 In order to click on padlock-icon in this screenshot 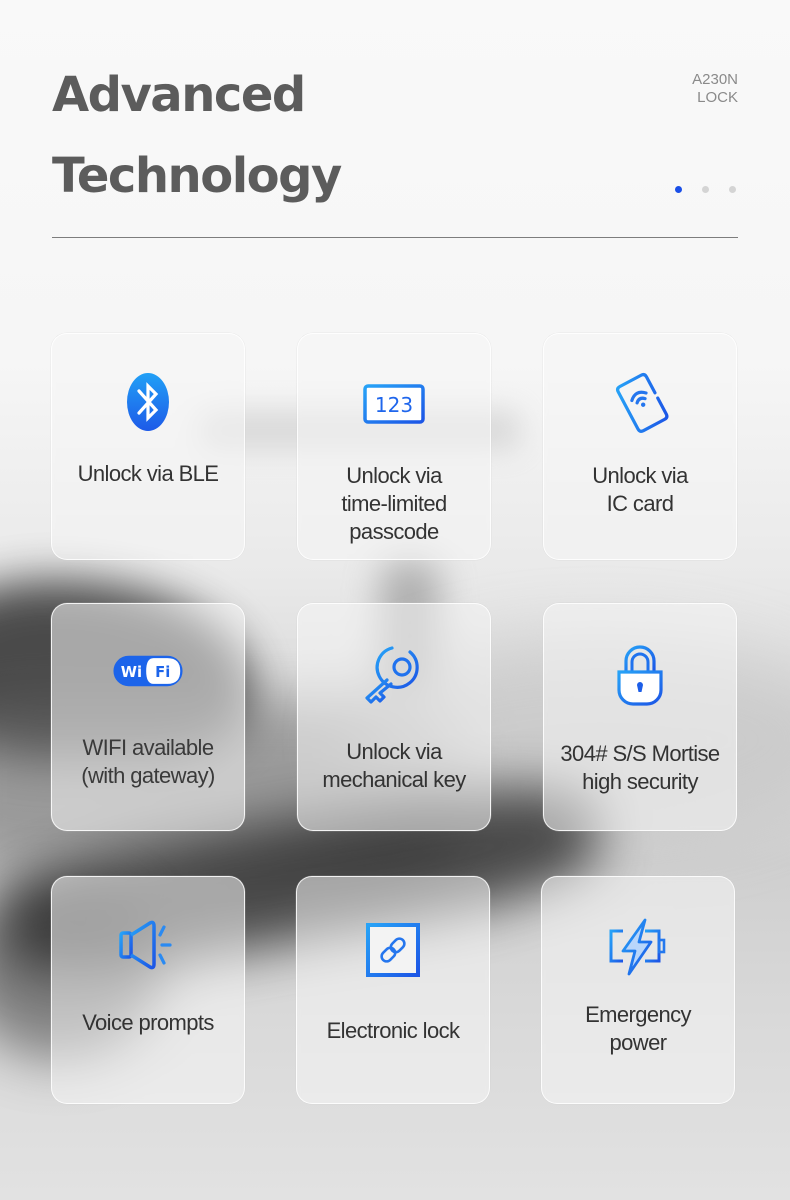, I will do `click(640, 675)`.